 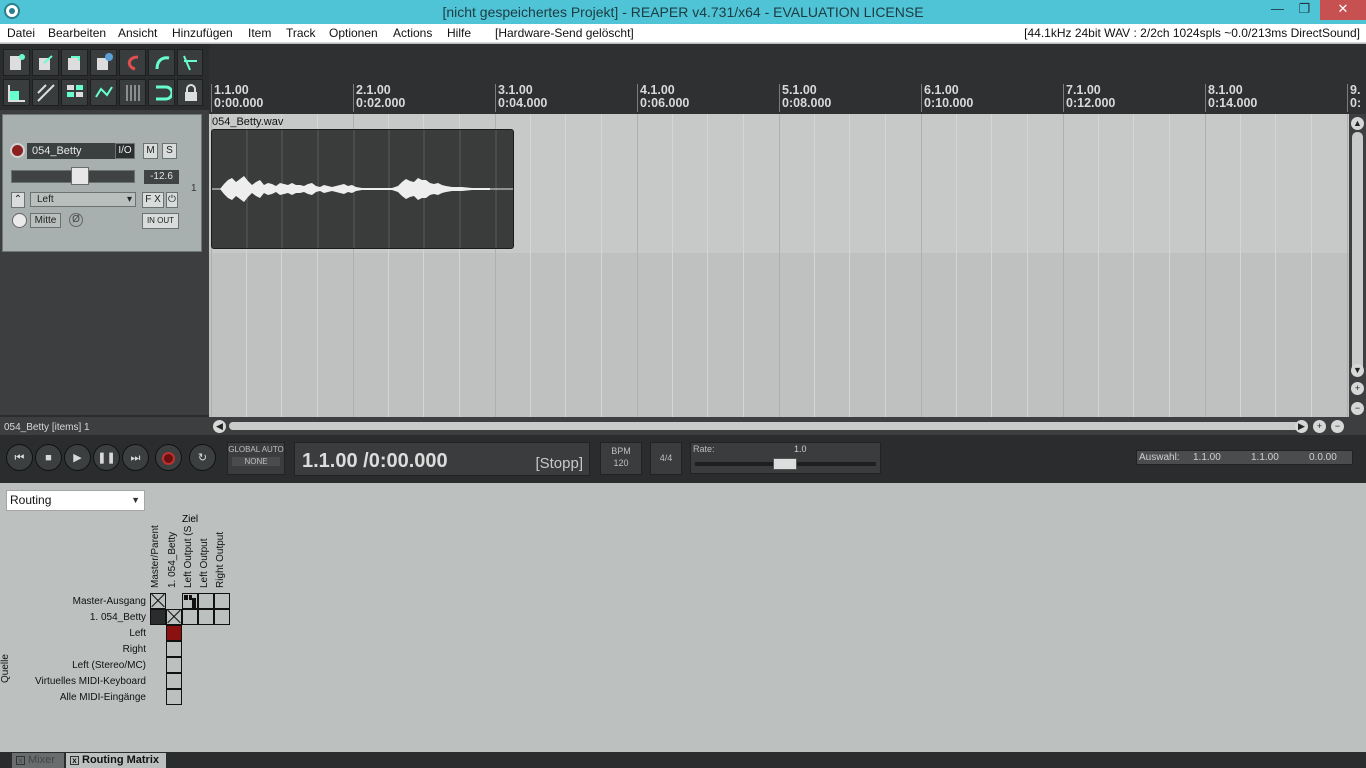 What do you see at coordinates (1357, 370) in the screenshot?
I see `scroll-down-icon: ▼` at bounding box center [1357, 370].